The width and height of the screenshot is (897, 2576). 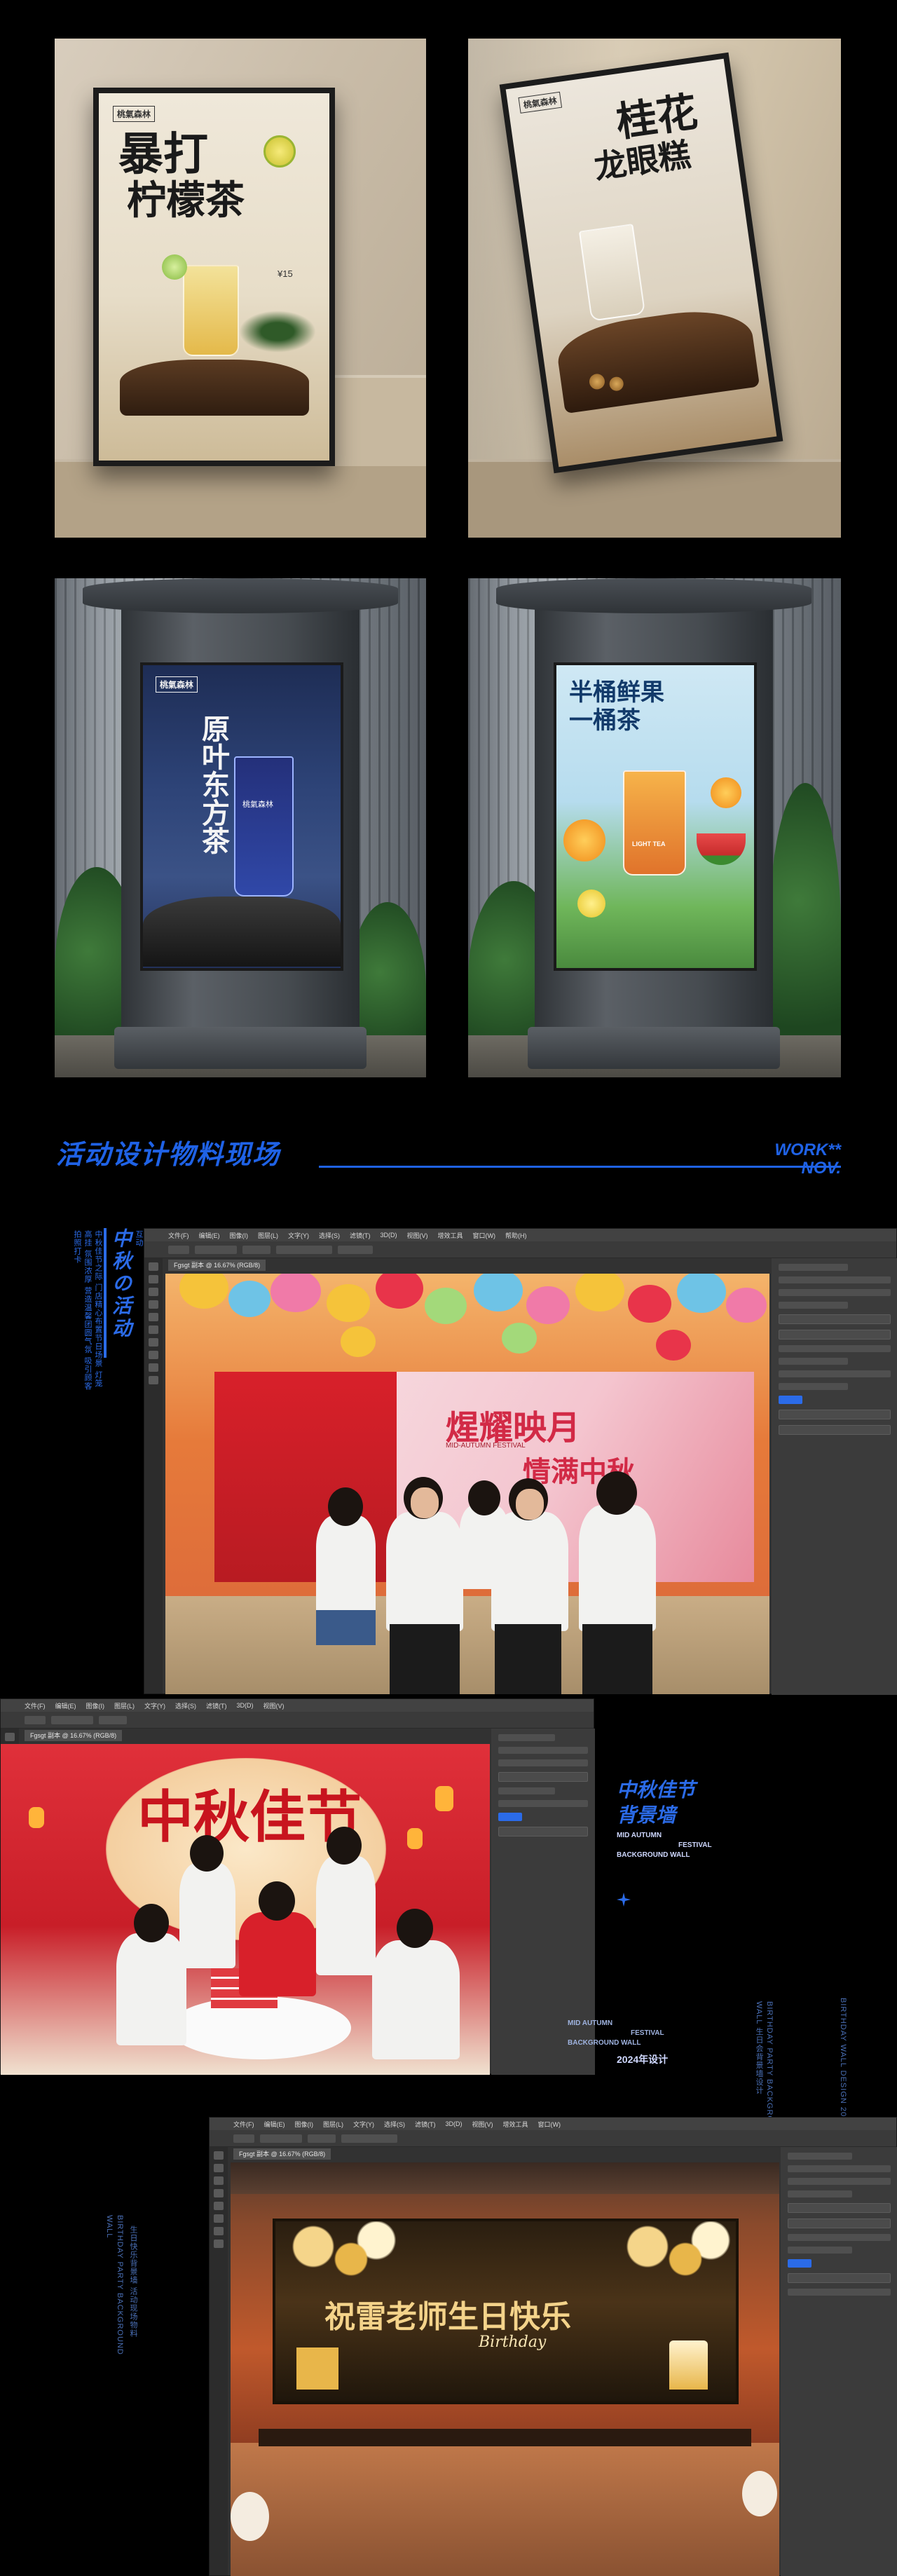 What do you see at coordinates (486, 1446) in the screenshot?
I see `banner-eng-text: MID-AUTUMN FESTIVAL` at bounding box center [486, 1446].